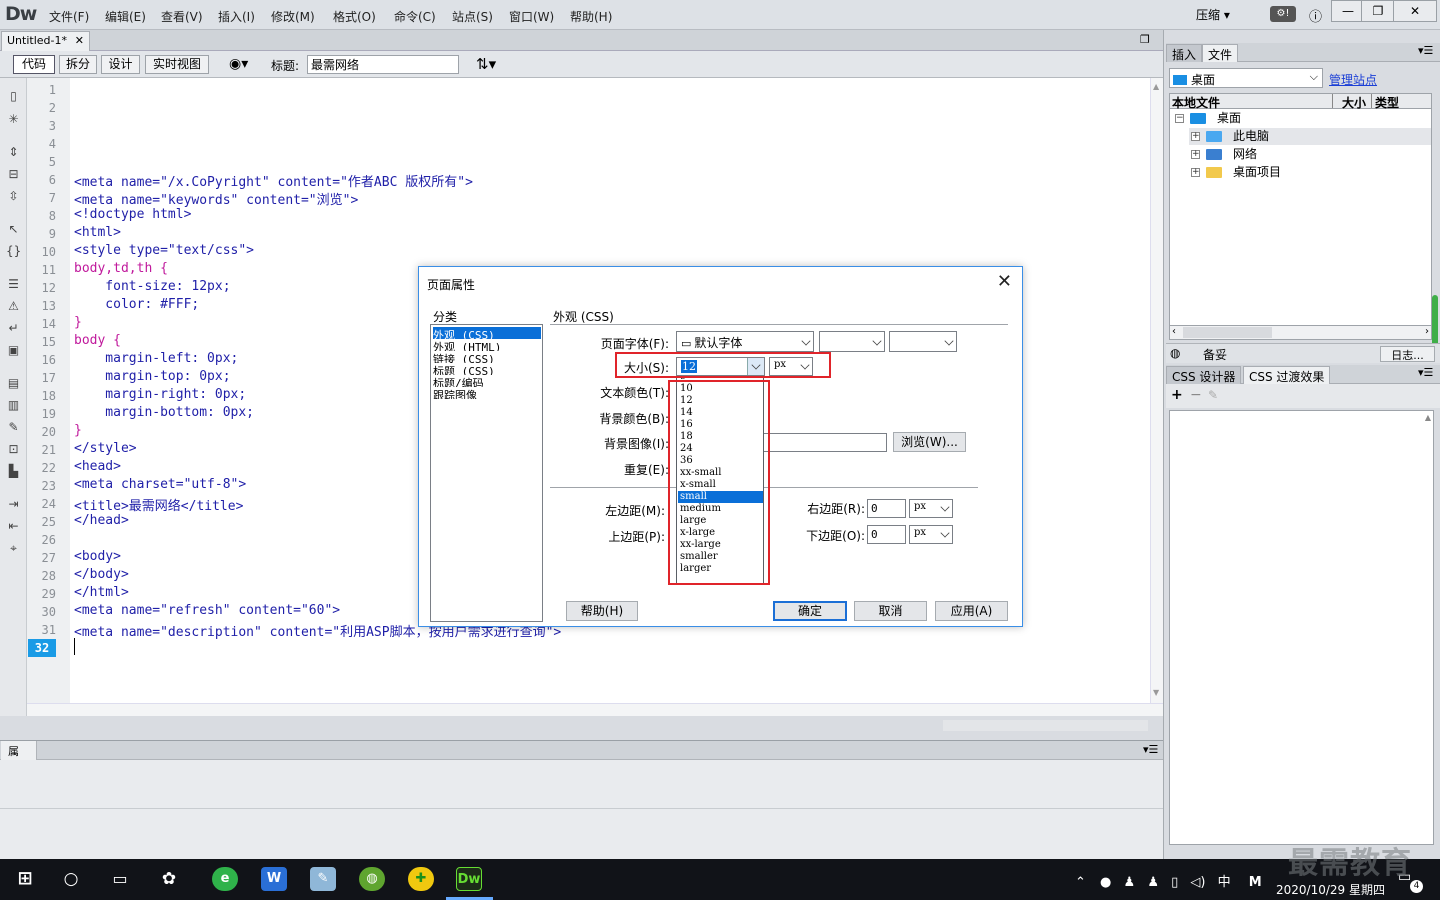  Describe the element at coordinates (1197, 882) in the screenshot. I see `volume-icon: ◁)` at that location.